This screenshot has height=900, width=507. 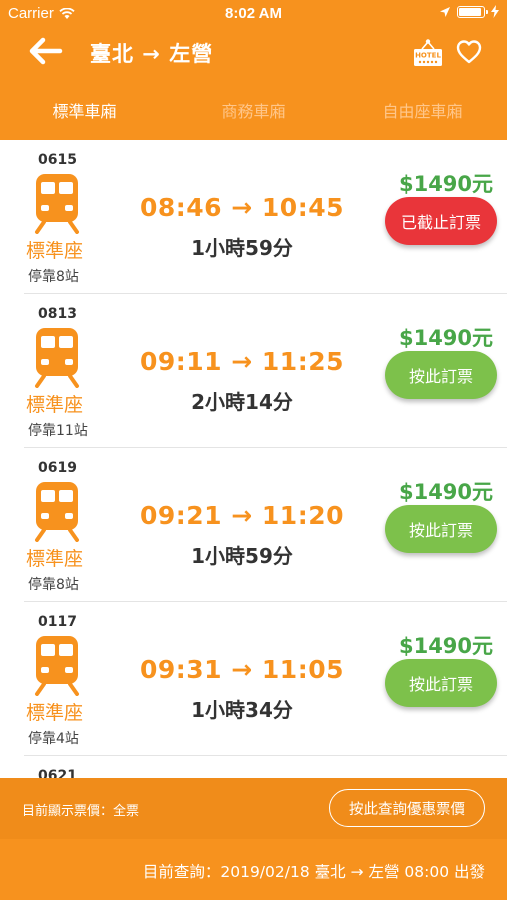 I want to click on departure-arrival-times: 09:11 → 11:25, so click(x=241, y=361).